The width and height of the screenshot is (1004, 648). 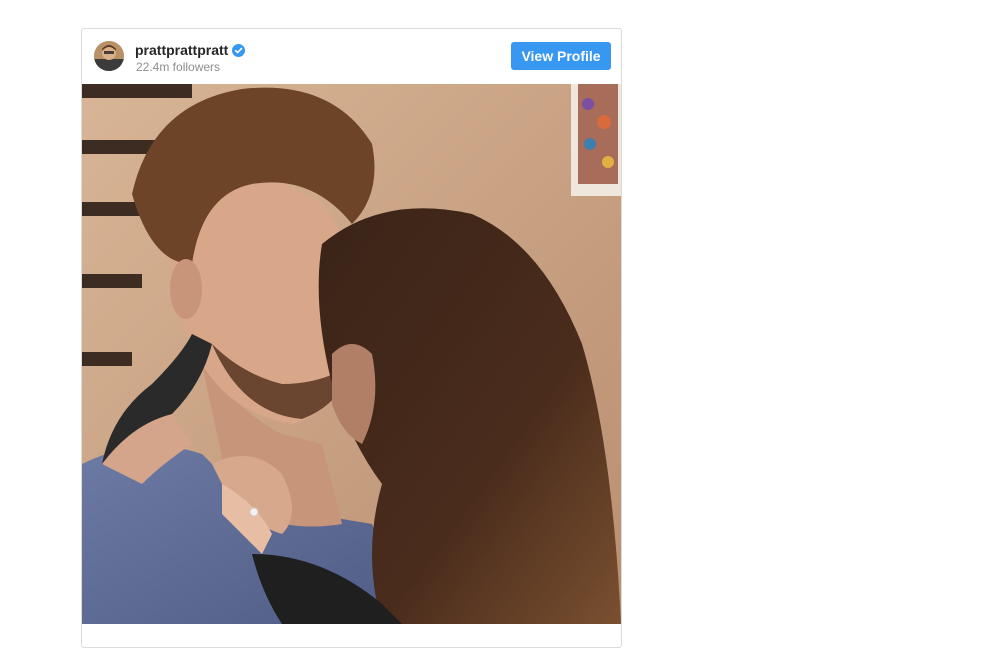 I want to click on follower-count: 22.4m followers, so click(x=178, y=67).